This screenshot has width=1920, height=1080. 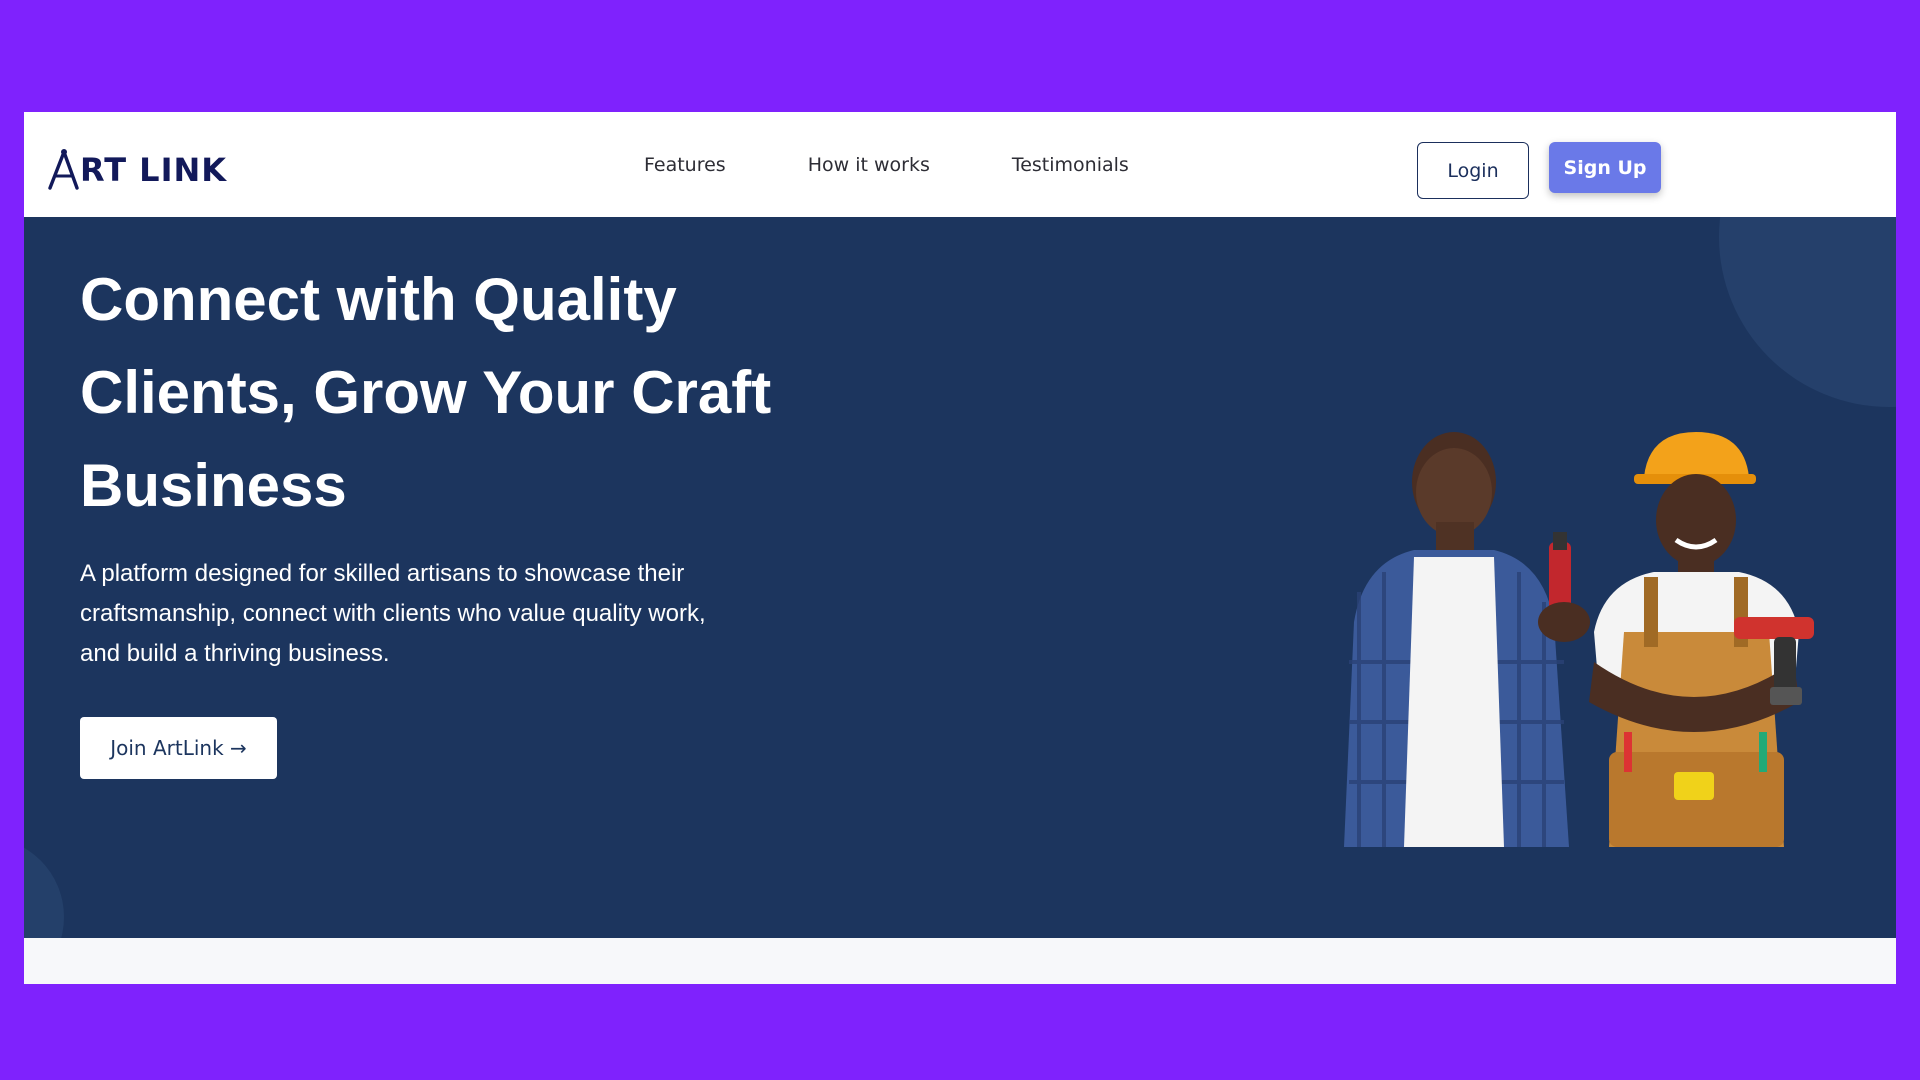 What do you see at coordinates (685, 165) in the screenshot?
I see `nav-link-features: Features` at bounding box center [685, 165].